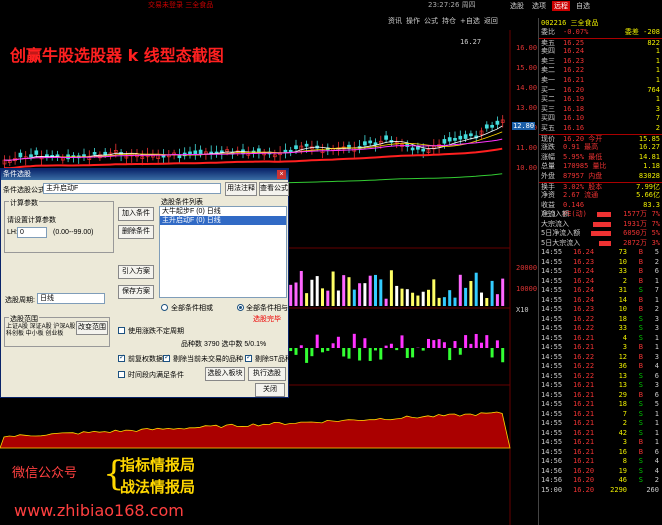 This screenshot has width=662, height=525. I want to click on usage-notes-button: 用法注释, so click(241, 189).